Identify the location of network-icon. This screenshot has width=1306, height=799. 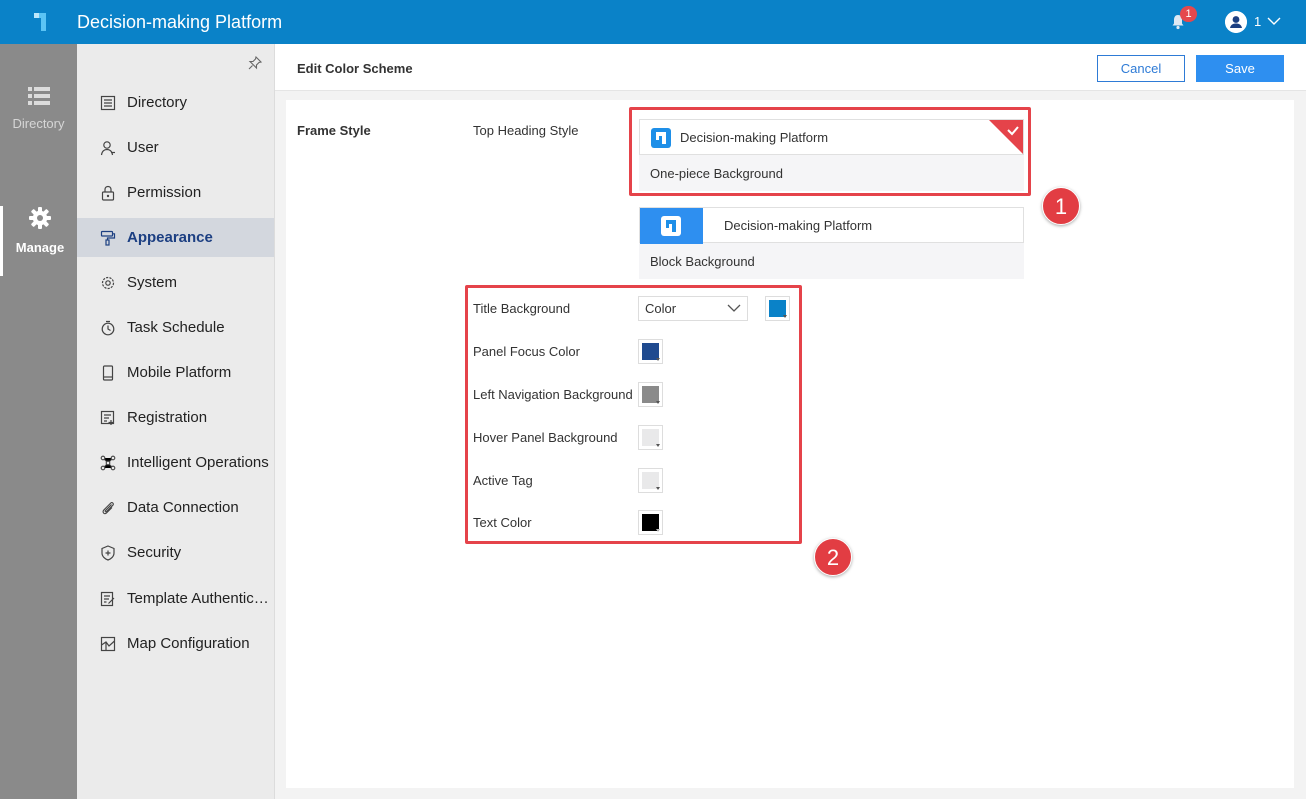
(108, 462).